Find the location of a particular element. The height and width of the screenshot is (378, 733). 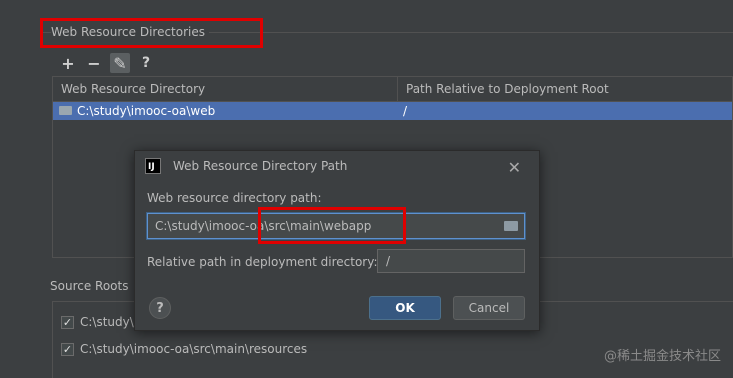

source-root-path: C:\study\imooc-oa\src\main\resources is located at coordinates (194, 349).